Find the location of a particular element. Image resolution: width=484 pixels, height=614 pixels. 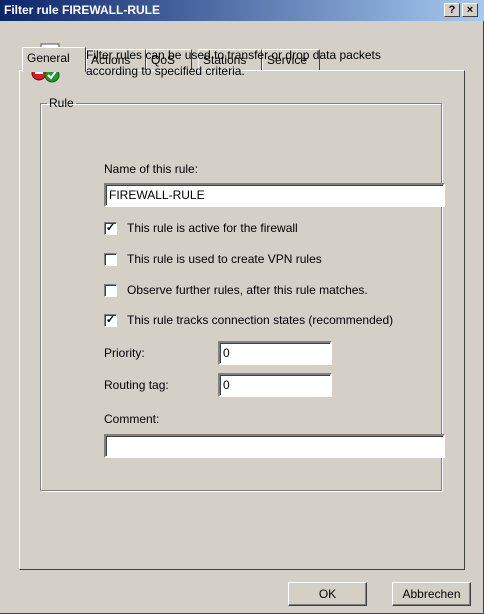

help-button: ? is located at coordinates (452, 10).